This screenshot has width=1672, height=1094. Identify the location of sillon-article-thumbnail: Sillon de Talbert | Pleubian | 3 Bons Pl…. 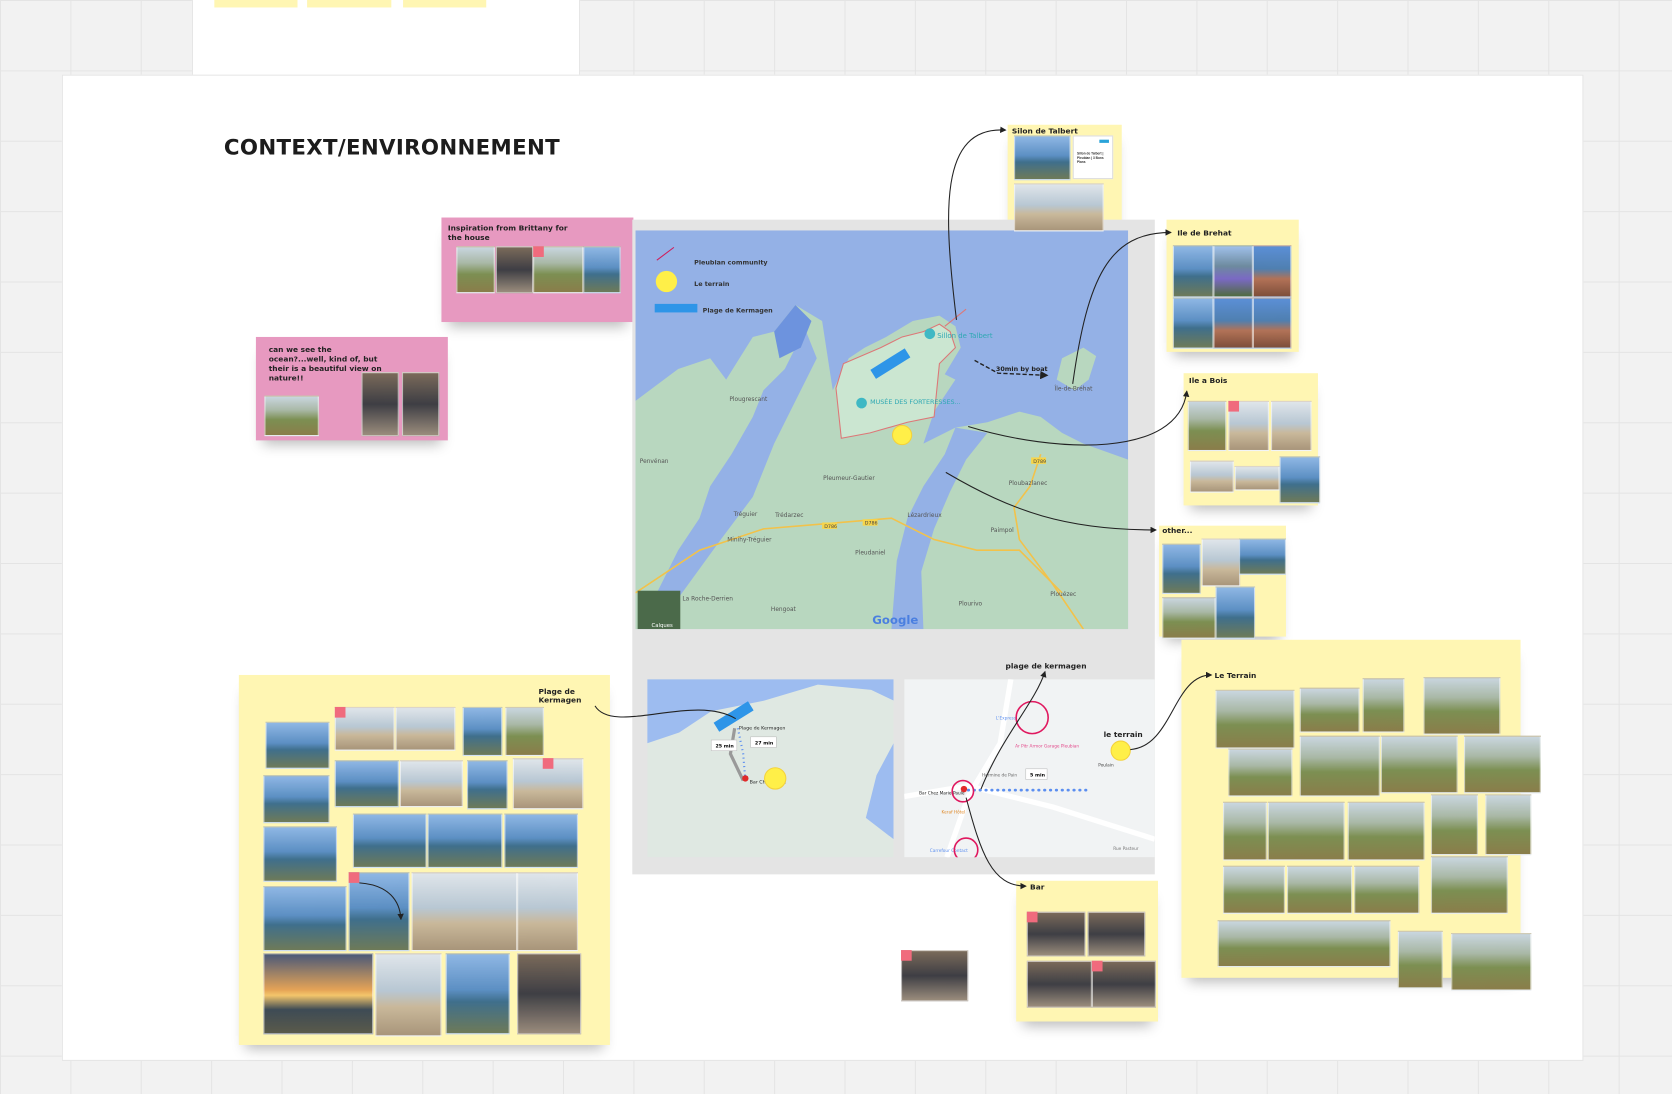
(1093, 157).